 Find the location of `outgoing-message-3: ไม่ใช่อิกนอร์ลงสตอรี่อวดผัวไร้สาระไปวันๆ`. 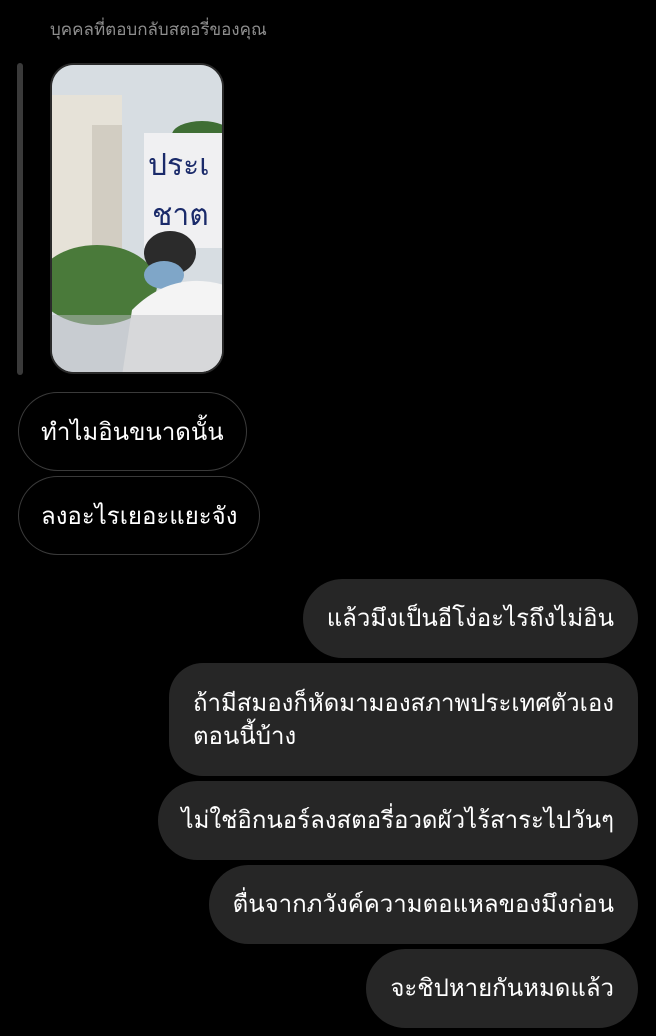

outgoing-message-3: ไม่ใช่อิกนอร์ลงสตอรี่อวดผัวไร้สาระไปวันๆ is located at coordinates (397, 820).